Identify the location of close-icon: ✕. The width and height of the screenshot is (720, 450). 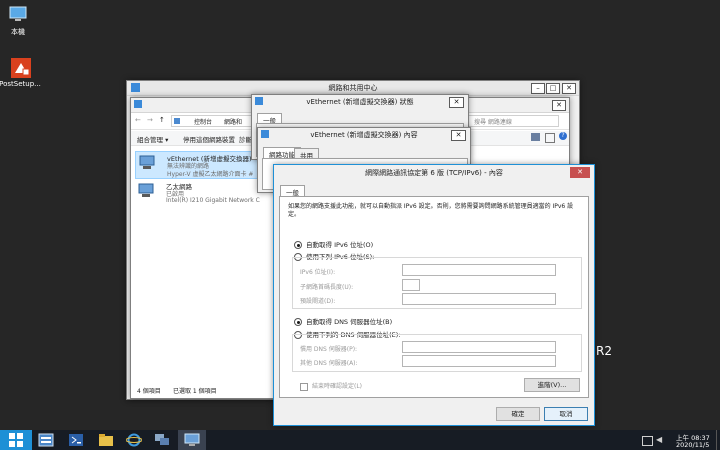
(580, 172).